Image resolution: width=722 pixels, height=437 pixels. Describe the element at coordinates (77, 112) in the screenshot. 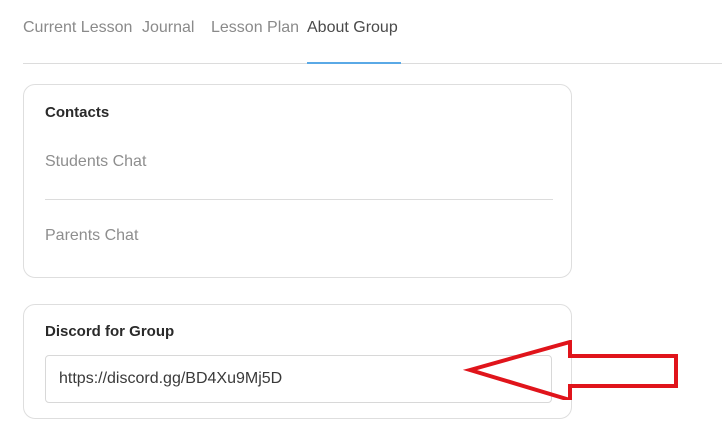

I see `contacts-title: Contacts` at that location.